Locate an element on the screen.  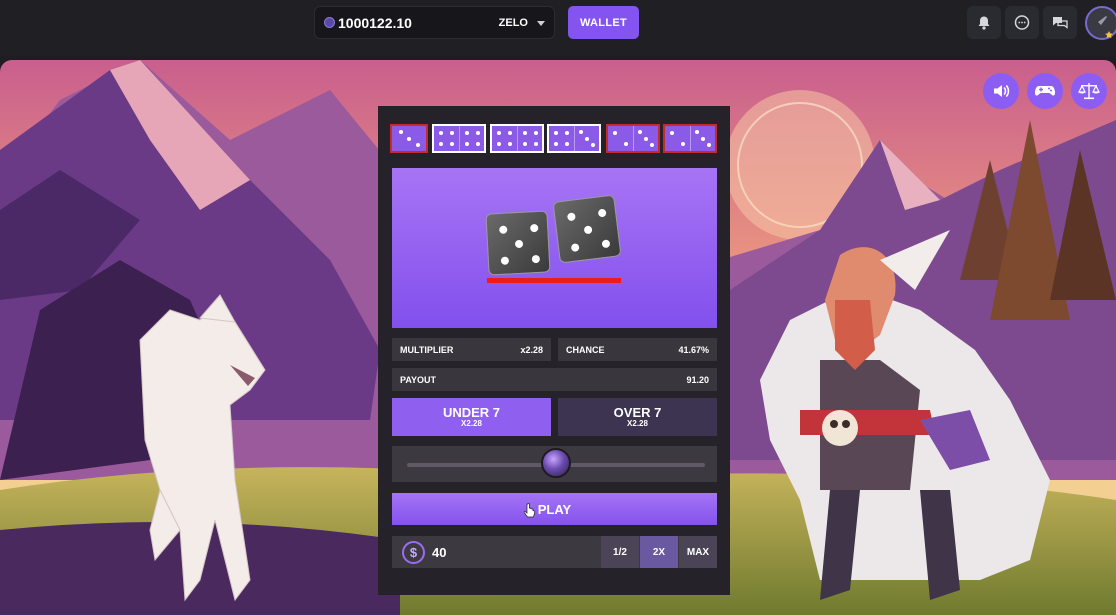
fairness-button is located at coordinates (1089, 91).